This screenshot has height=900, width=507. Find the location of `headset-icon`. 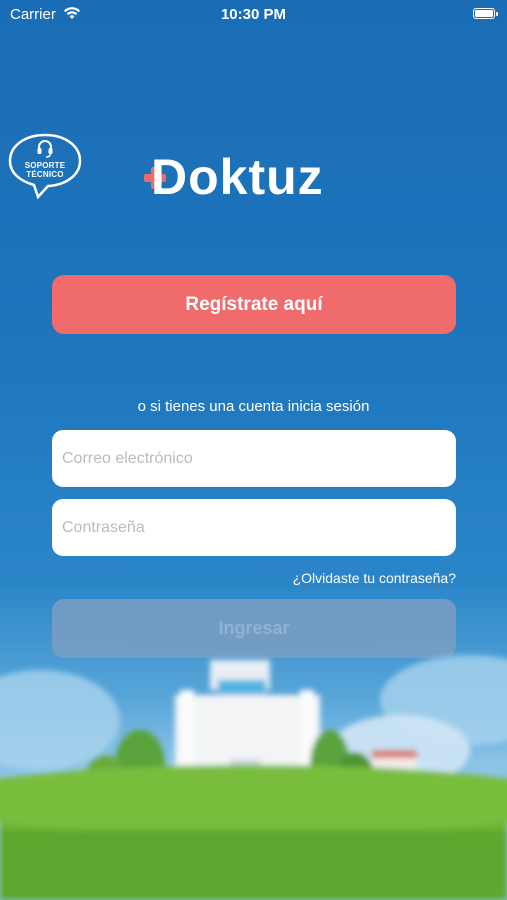

headset-icon is located at coordinates (45, 149).